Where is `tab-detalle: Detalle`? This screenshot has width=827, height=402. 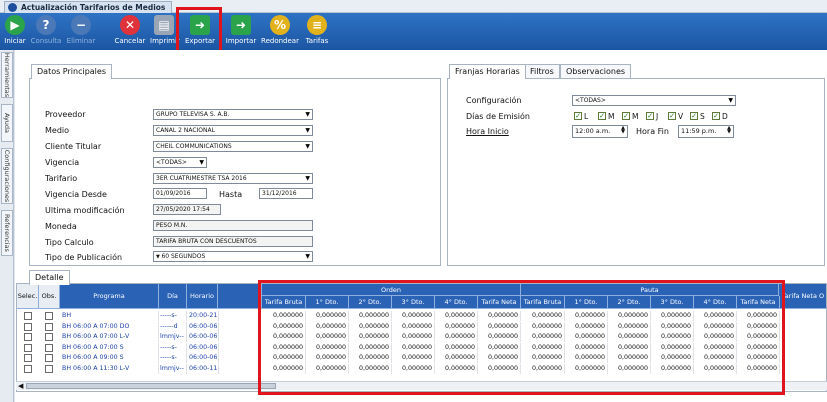
tab-detalle: Detalle is located at coordinates (49, 277).